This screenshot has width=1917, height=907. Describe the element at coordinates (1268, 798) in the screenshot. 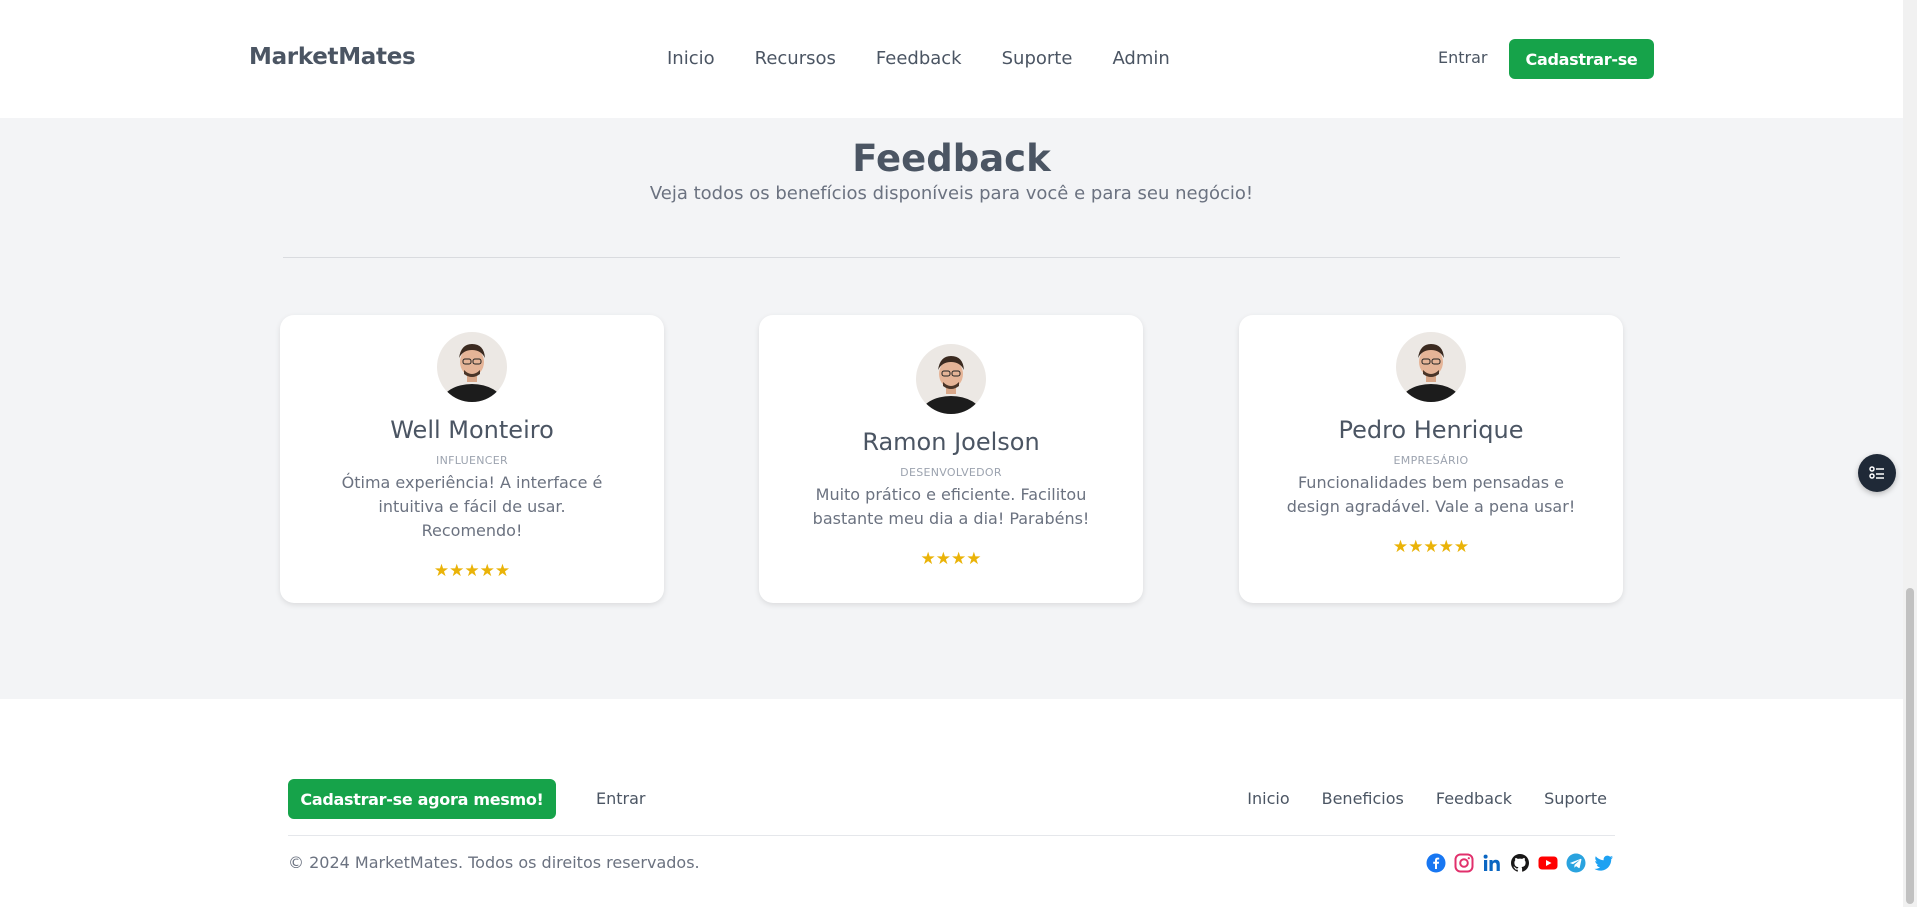

I see `footer-link-inicio: Inicio` at that location.